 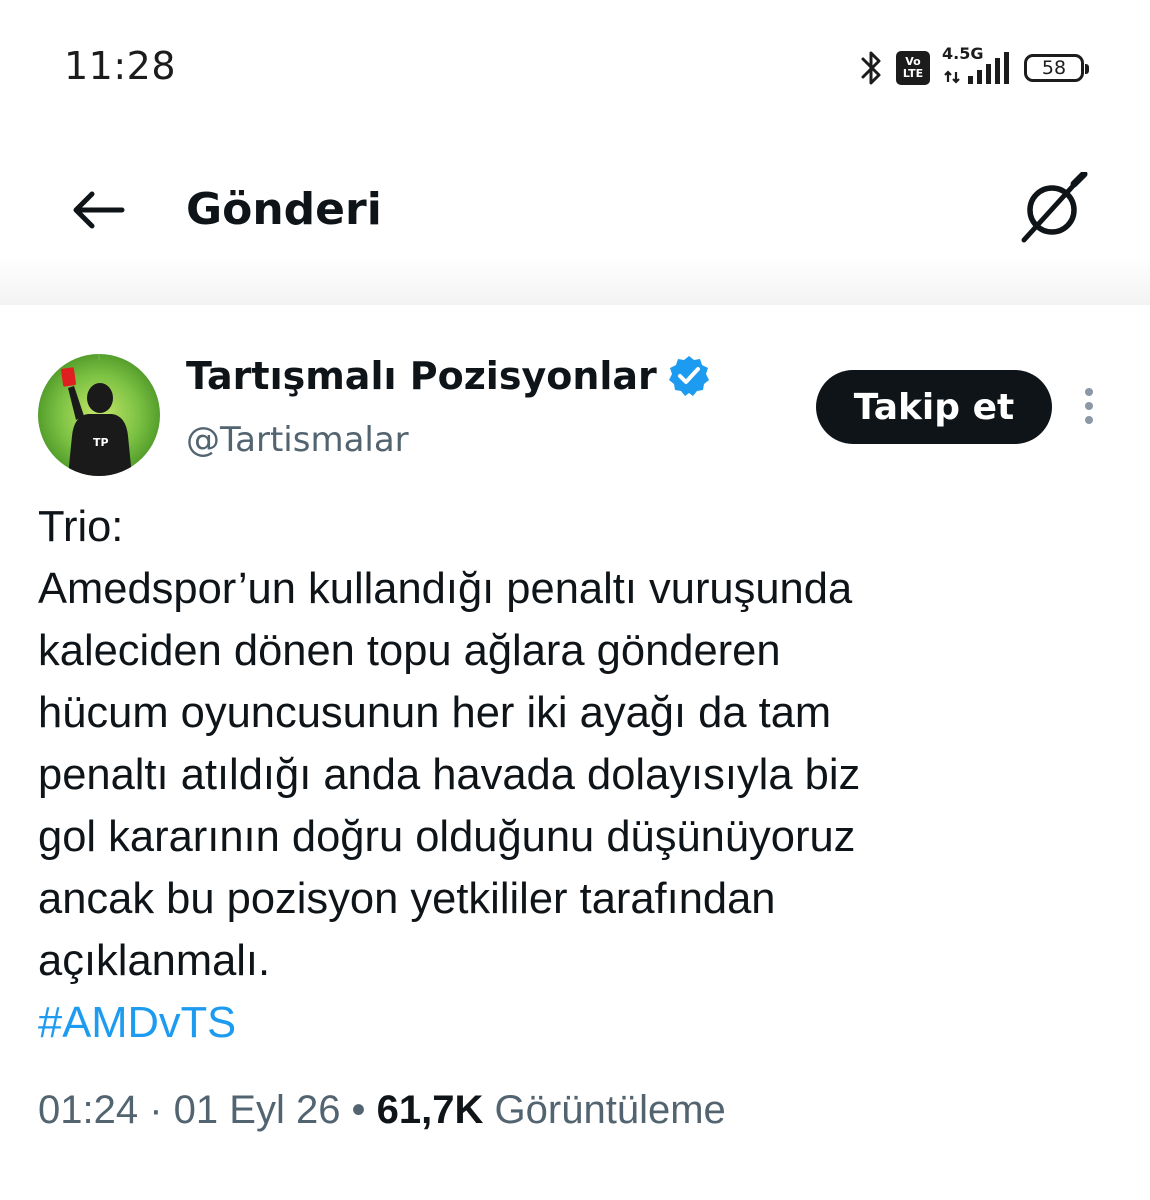 What do you see at coordinates (575, 222) in the screenshot?
I see `top-app-bar: Gönderi` at bounding box center [575, 222].